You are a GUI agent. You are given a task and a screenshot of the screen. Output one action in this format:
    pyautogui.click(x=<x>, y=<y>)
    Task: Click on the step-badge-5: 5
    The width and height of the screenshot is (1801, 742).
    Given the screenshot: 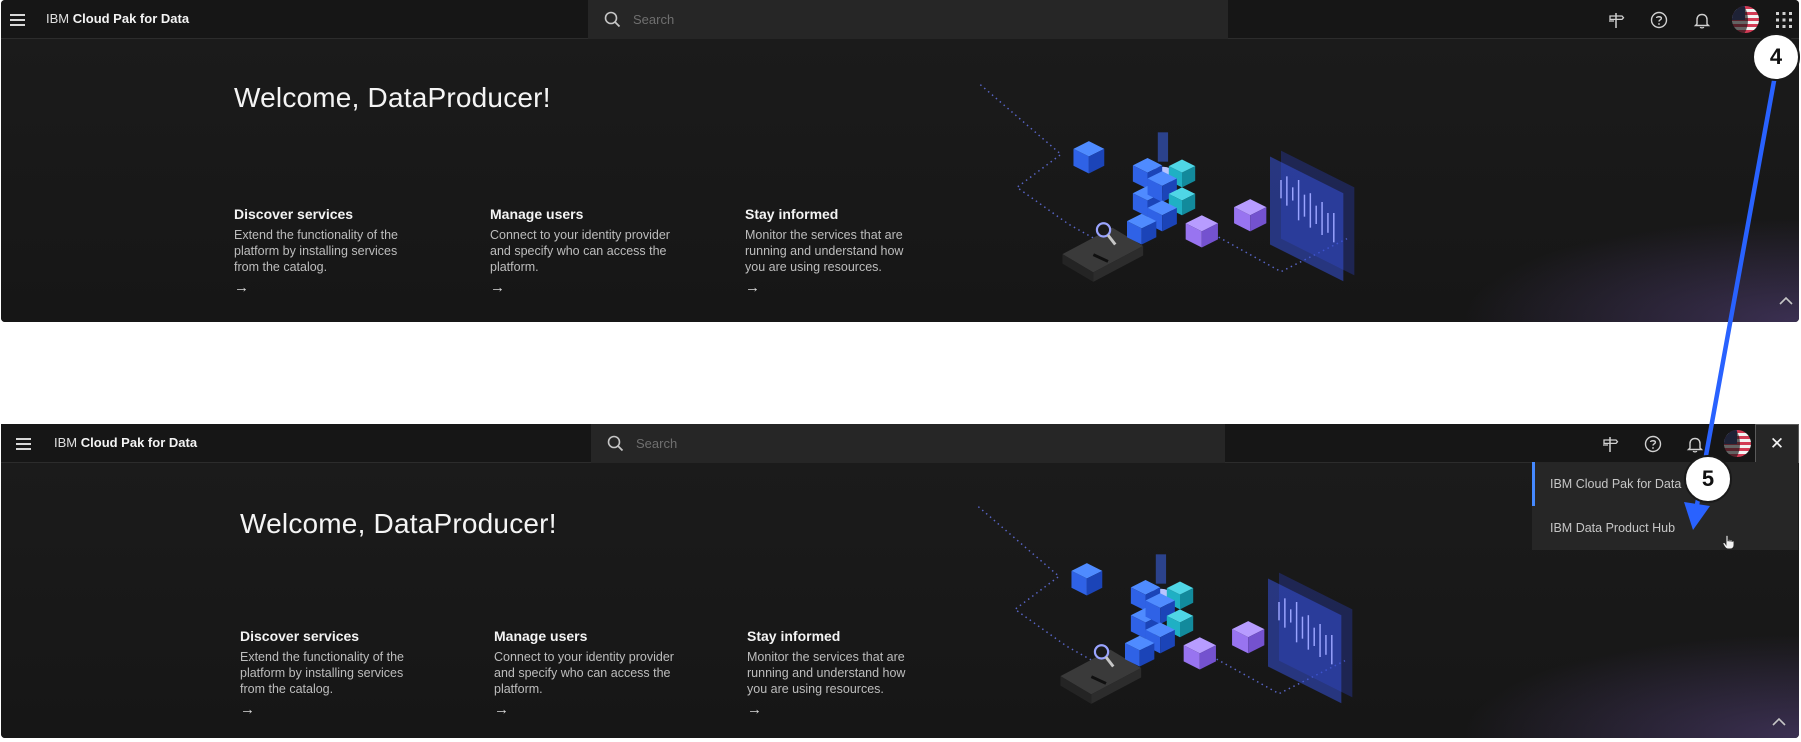 What is the action you would take?
    pyautogui.click(x=1708, y=479)
    